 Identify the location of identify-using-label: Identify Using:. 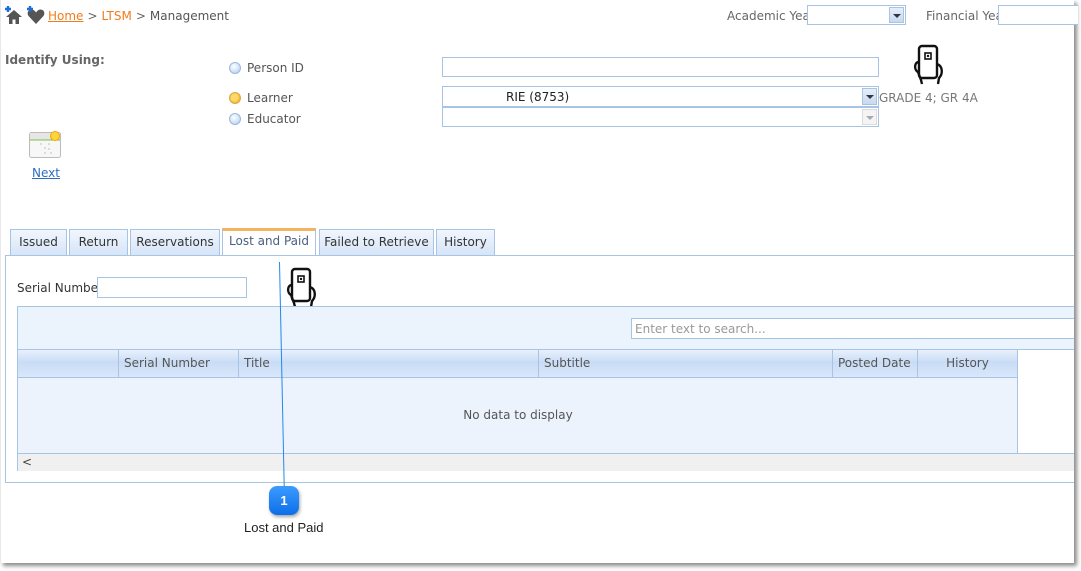
(55, 60).